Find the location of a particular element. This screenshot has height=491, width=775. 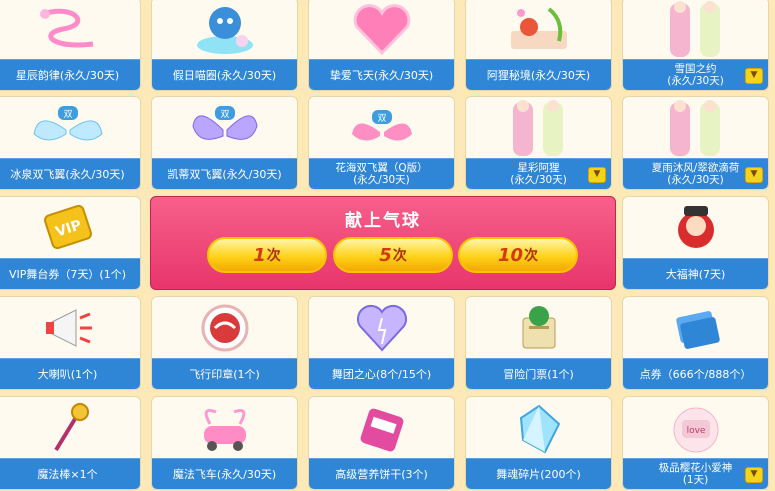

reward-item-label: 大福神(7天) is located at coordinates (695, 273).